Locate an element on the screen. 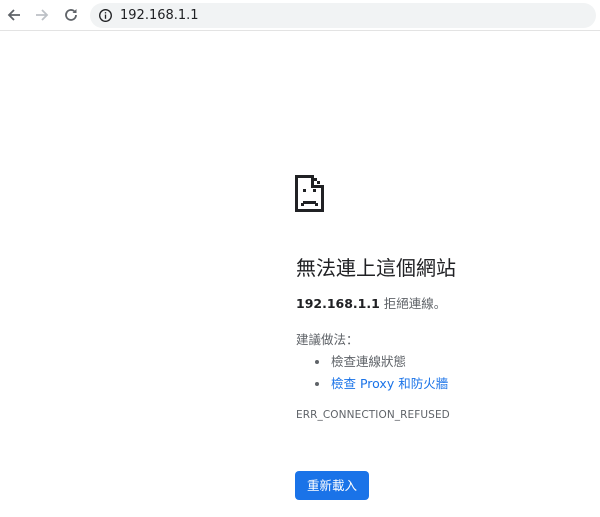 This screenshot has width=600, height=517. suggestion-link-proxy-firewall: 檢查 Proxy 和防火牆 is located at coordinates (389, 383).